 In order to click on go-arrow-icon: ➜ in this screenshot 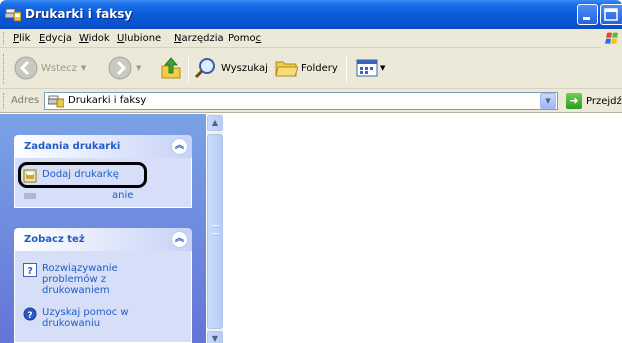, I will do `click(574, 101)`.